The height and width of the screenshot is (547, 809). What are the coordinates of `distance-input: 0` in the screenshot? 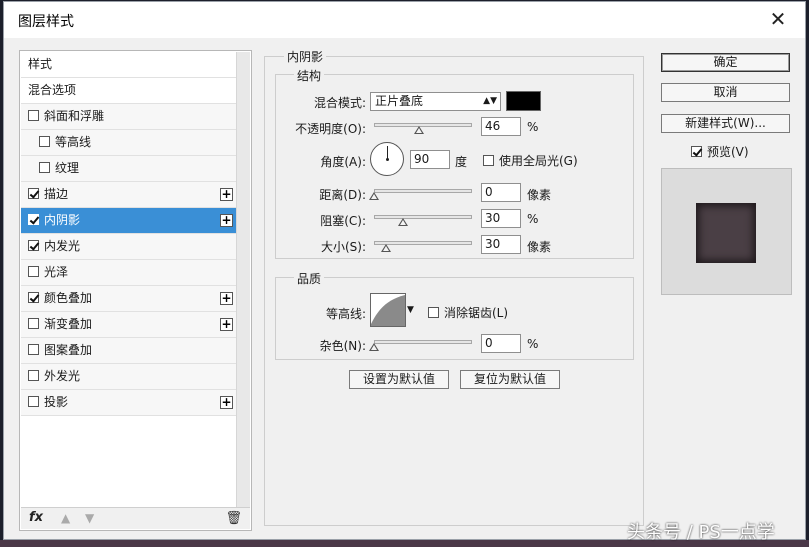 It's located at (501, 192).